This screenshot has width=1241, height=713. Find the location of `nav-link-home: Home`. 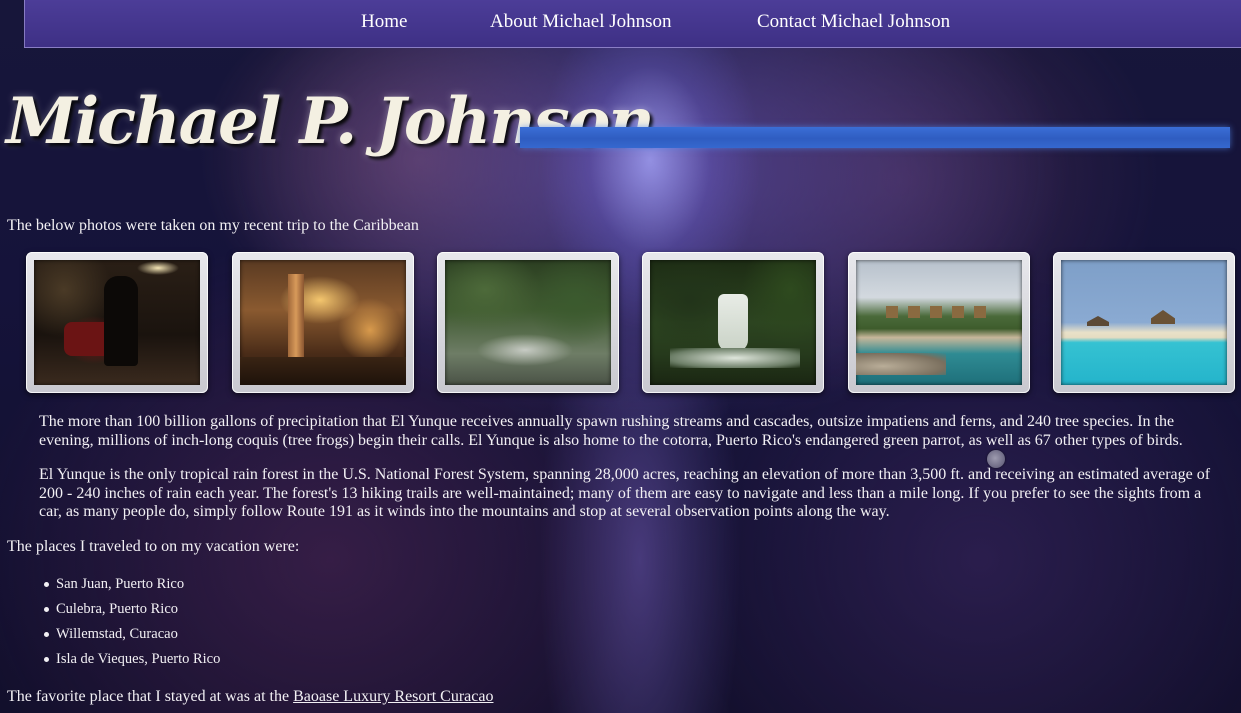

nav-link-home: Home is located at coordinates (384, 22).